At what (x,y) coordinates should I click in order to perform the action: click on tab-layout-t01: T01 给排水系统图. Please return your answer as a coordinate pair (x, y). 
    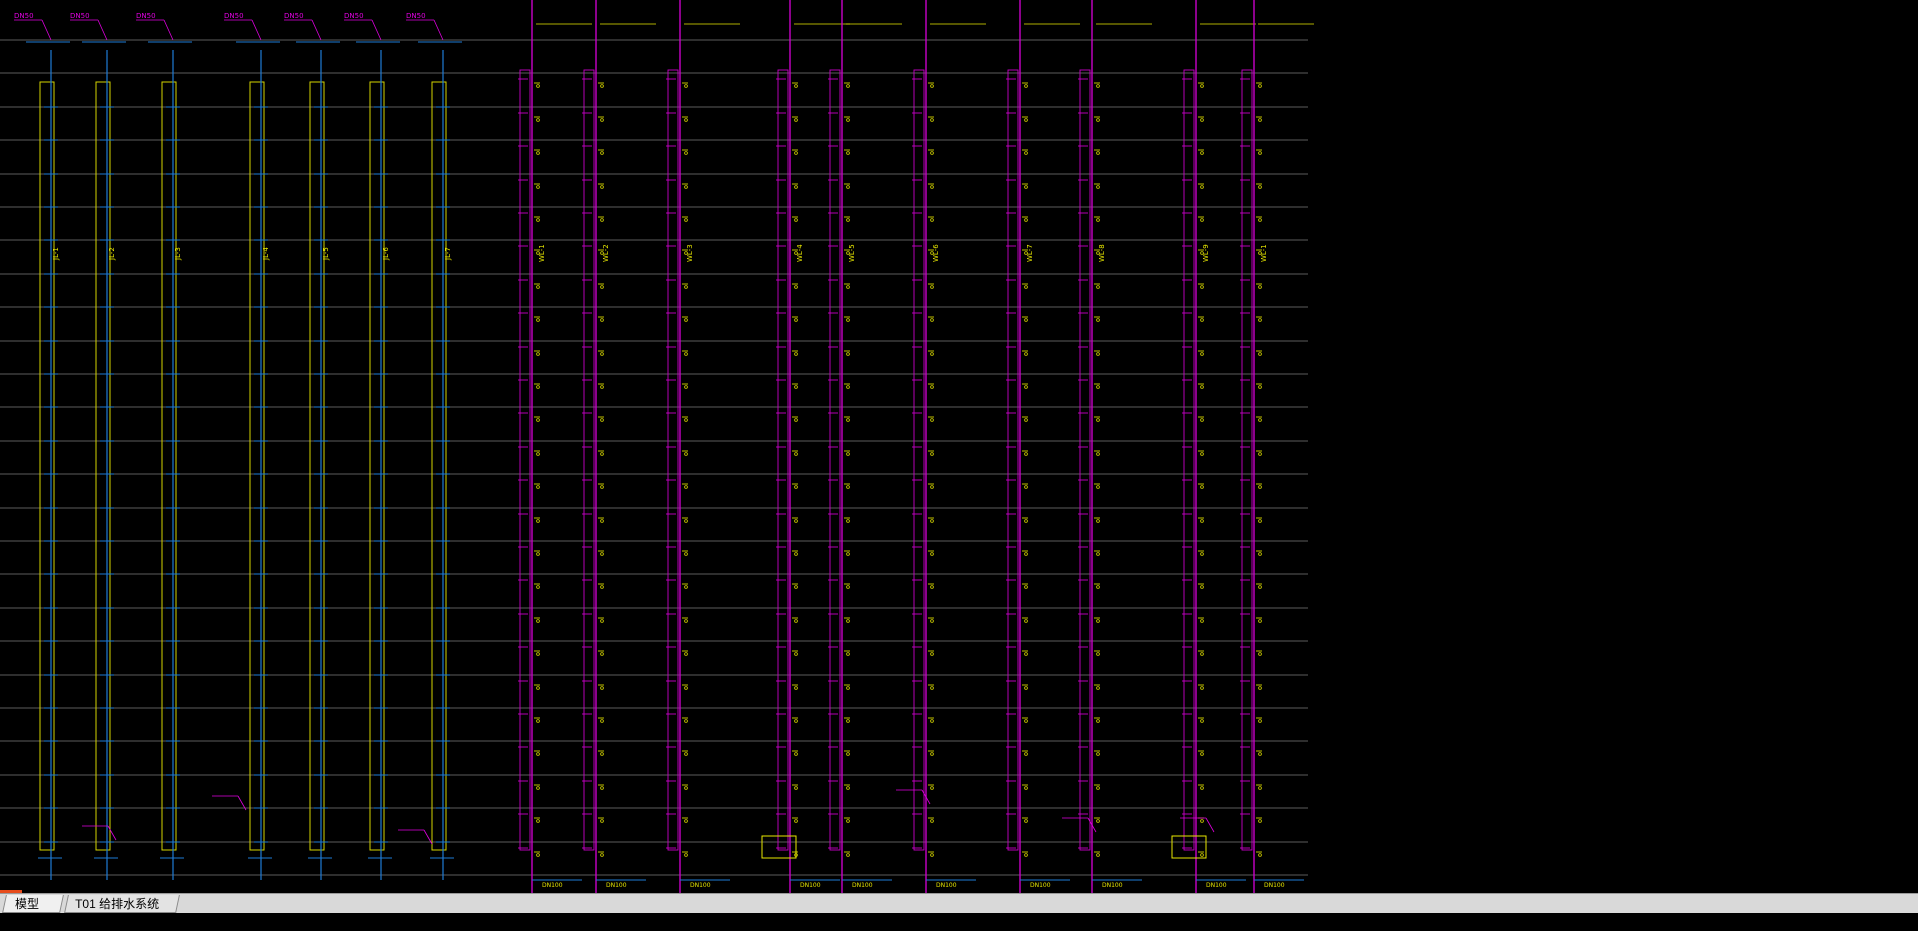
    Looking at the image, I should click on (122, 912).